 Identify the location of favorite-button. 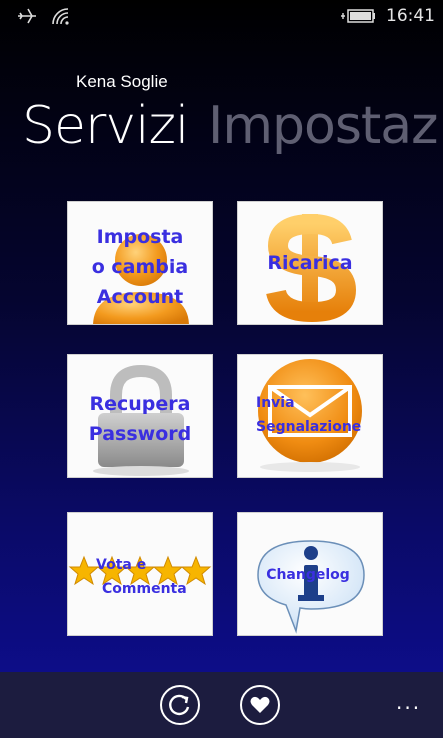
(260, 705).